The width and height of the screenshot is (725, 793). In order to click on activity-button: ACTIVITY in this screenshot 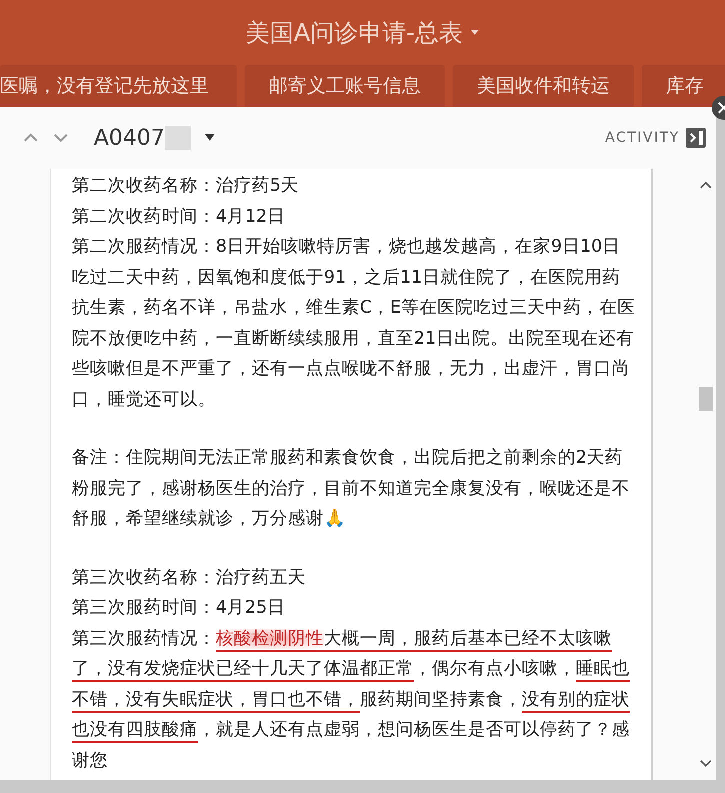, I will do `click(655, 138)`.